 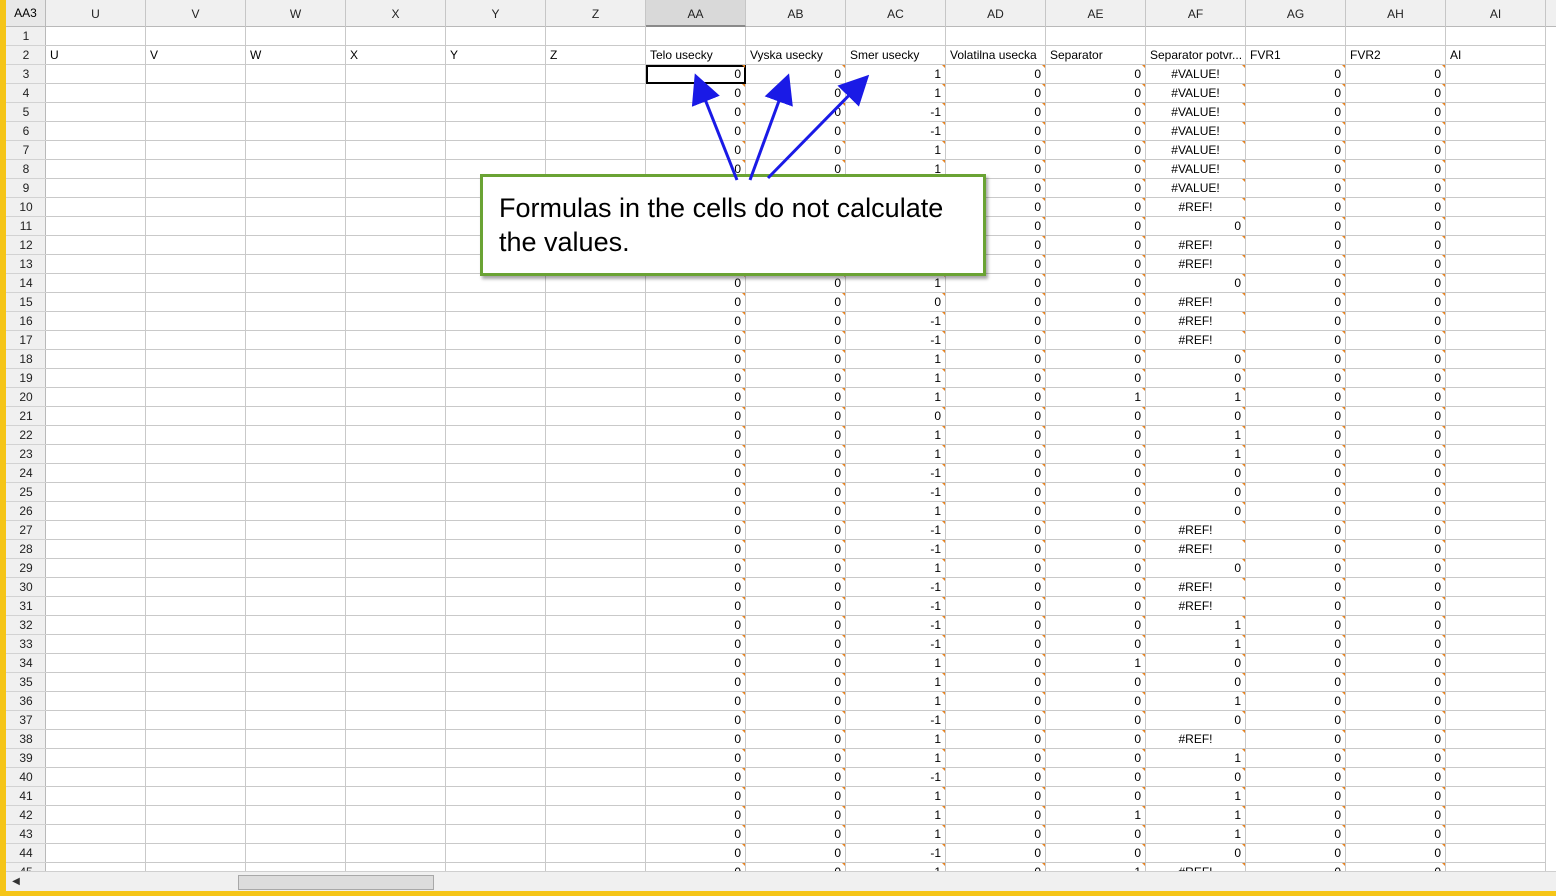 I want to click on cell-ah-40: 0, so click(x=1396, y=777).